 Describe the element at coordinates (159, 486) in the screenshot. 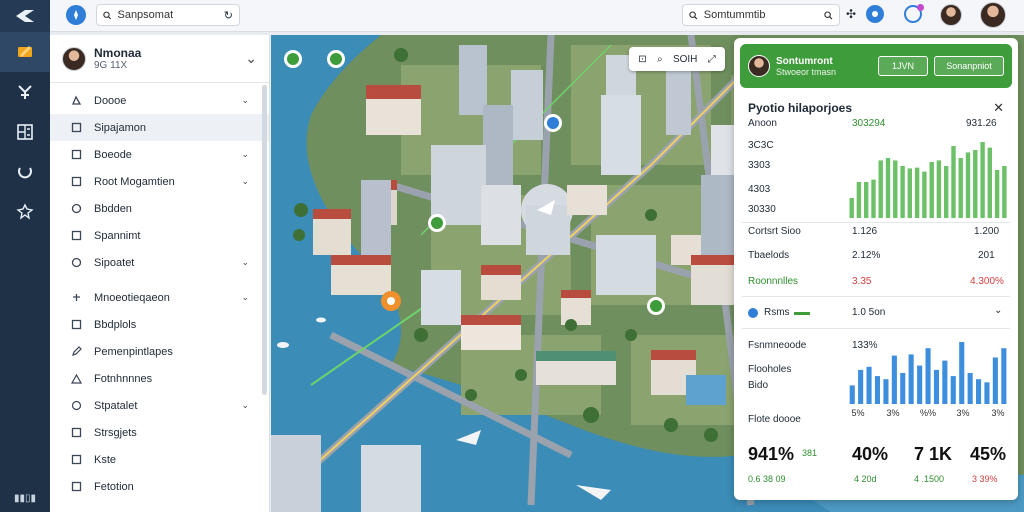

I see `sidebar-item: Fetotion` at that location.